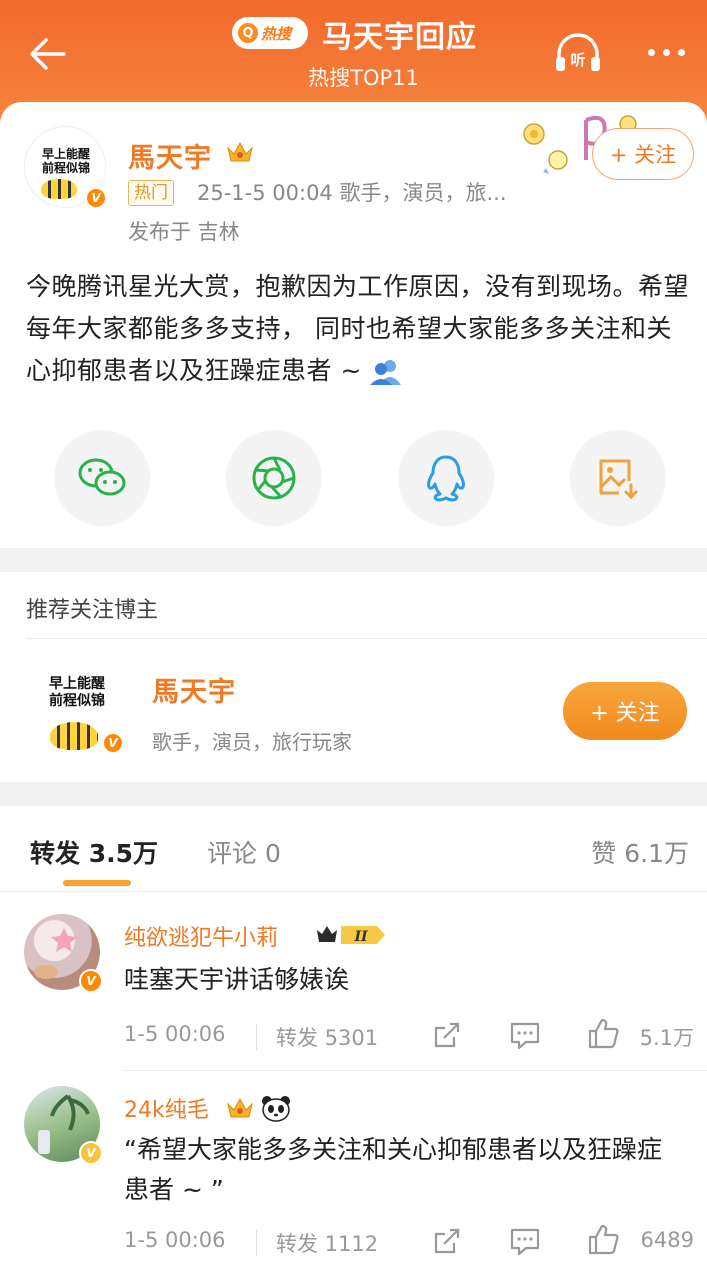 Image resolution: width=707 pixels, height=1274 pixels. I want to click on hot-search-badge: Q 热搜, so click(270, 33).